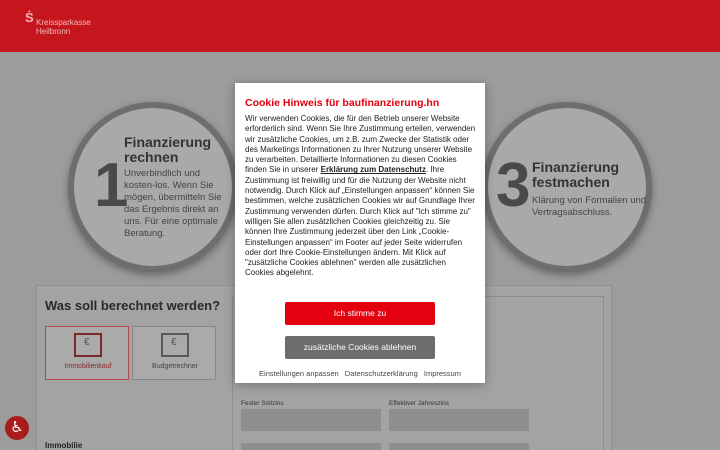 The width and height of the screenshot is (720, 450). Describe the element at coordinates (175, 366) in the screenshot. I see `tile-label: Budgetrechner` at that location.